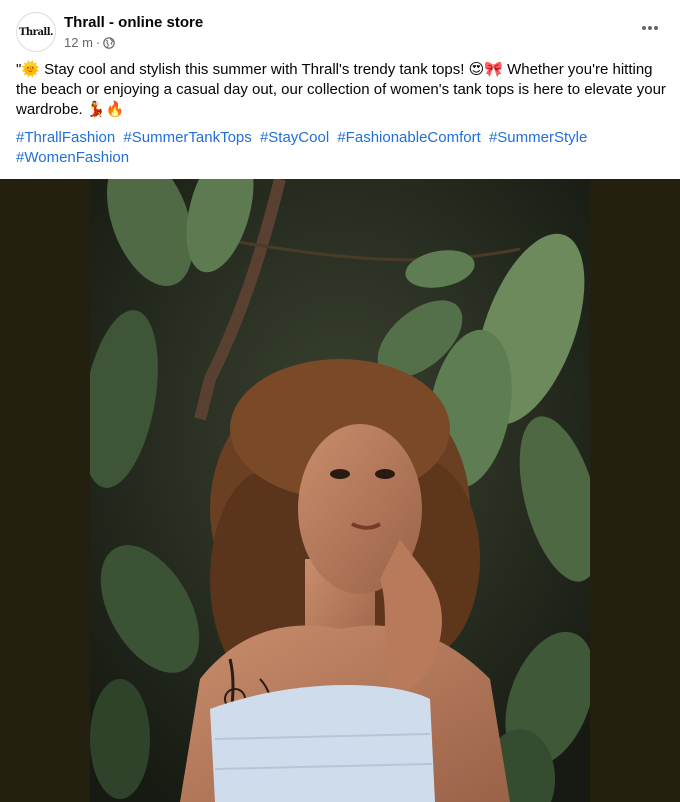 This screenshot has width=680, height=802. I want to click on avatar: Thrall., so click(36, 32).